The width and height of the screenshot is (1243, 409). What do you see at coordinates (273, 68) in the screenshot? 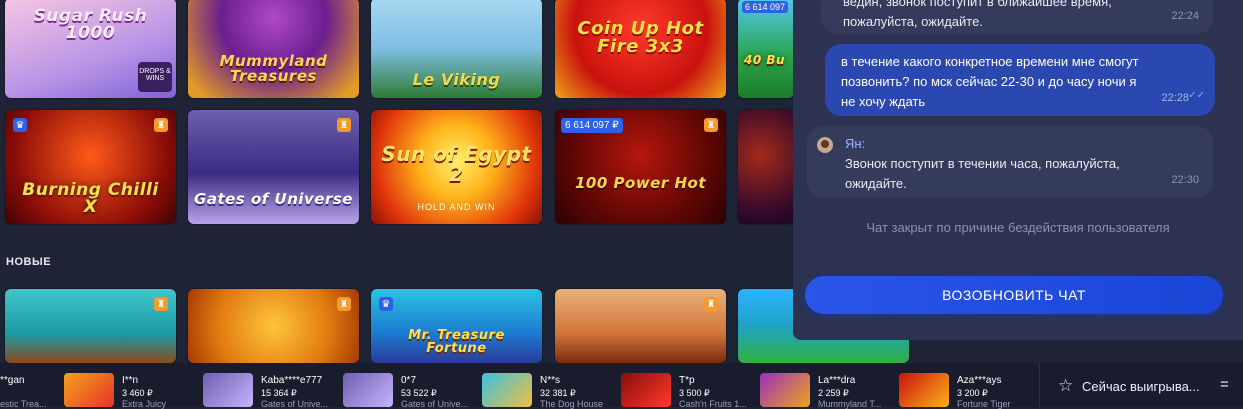
I see `game-title: Mummyland Treasures` at bounding box center [273, 68].